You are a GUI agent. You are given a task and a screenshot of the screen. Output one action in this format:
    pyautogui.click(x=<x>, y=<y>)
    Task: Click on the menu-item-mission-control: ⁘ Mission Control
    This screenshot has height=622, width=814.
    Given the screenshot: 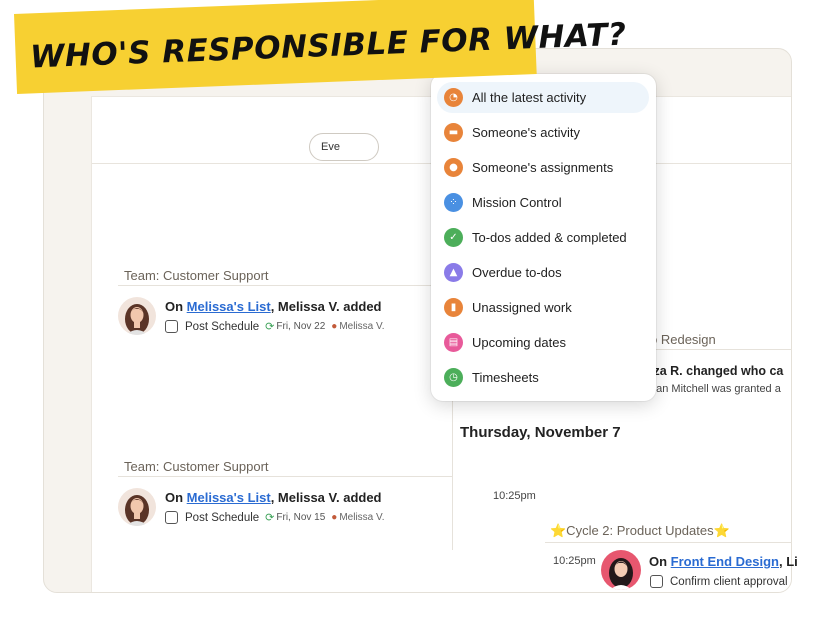 What is the action you would take?
    pyautogui.click(x=543, y=202)
    